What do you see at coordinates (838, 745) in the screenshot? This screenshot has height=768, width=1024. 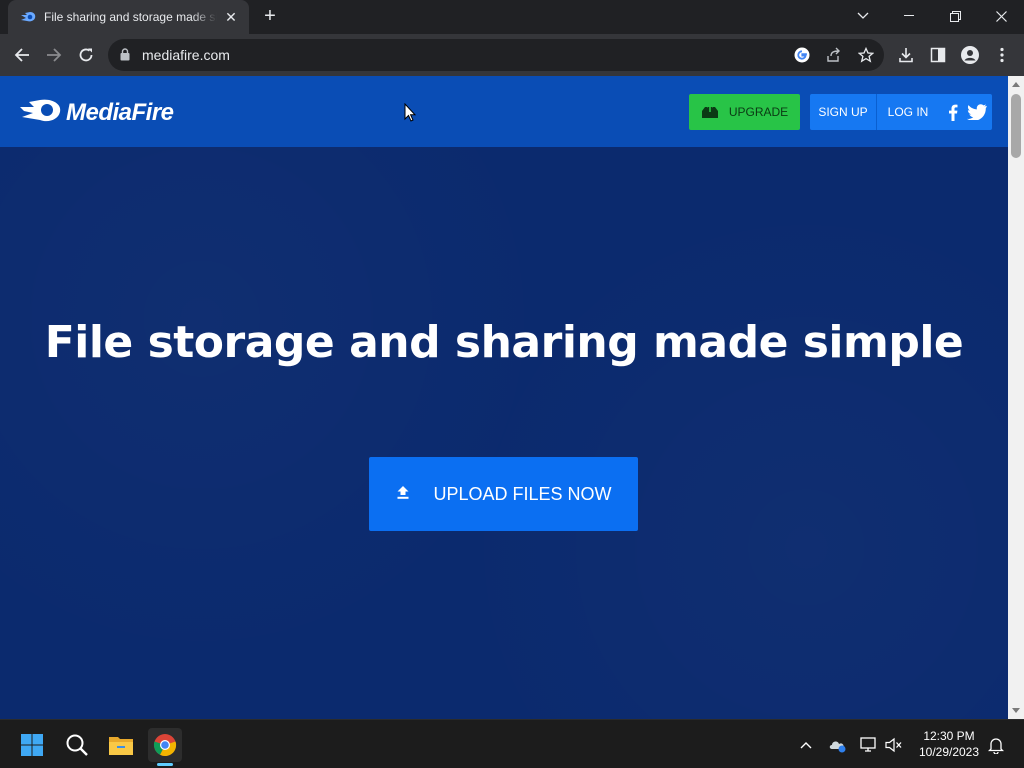 I see `onedrive-status-icon` at bounding box center [838, 745].